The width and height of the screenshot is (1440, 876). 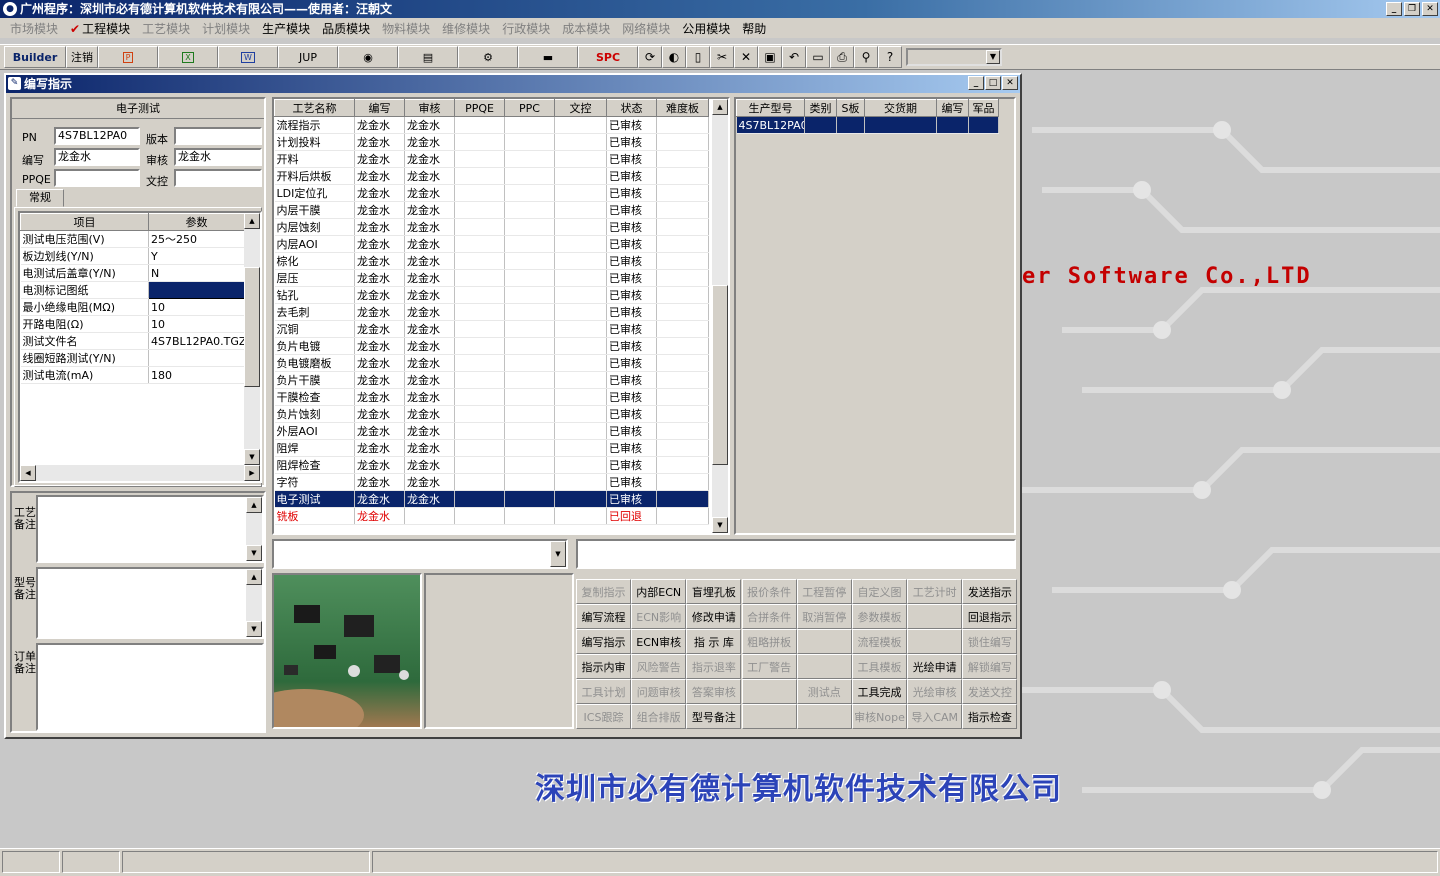 What do you see at coordinates (188, 57) in the screenshot?
I see `excel-icon: X` at bounding box center [188, 57].